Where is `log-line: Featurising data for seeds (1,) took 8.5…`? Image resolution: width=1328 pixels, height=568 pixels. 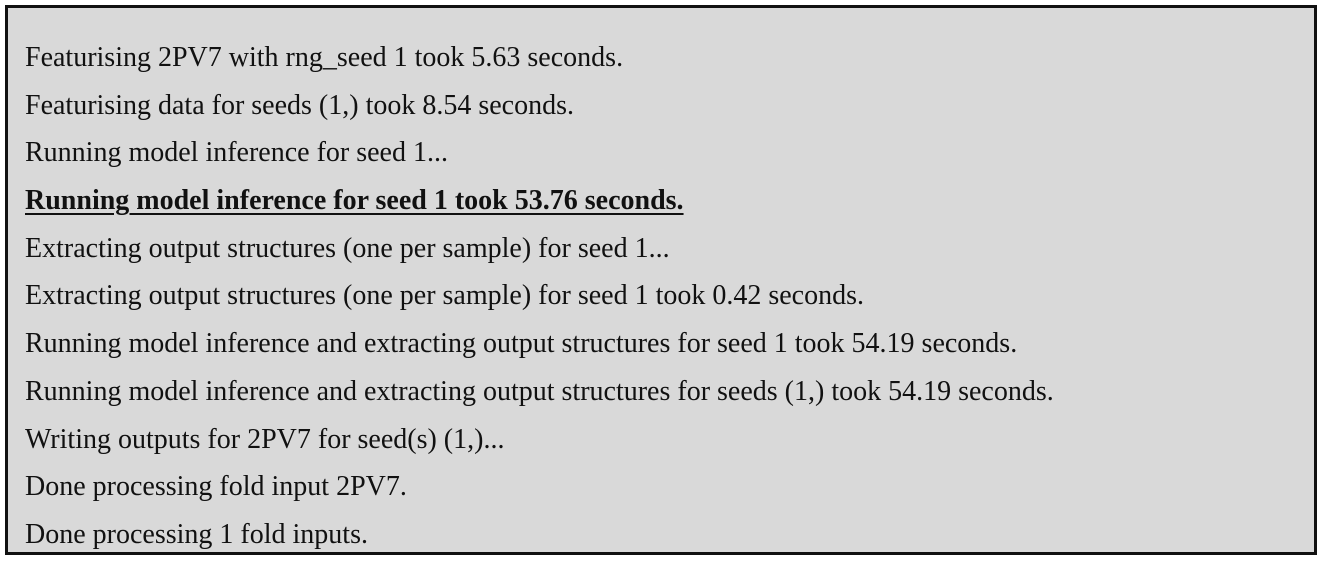 log-line: Featurising data for seeds (1,) took 8.5… is located at coordinates (299, 105).